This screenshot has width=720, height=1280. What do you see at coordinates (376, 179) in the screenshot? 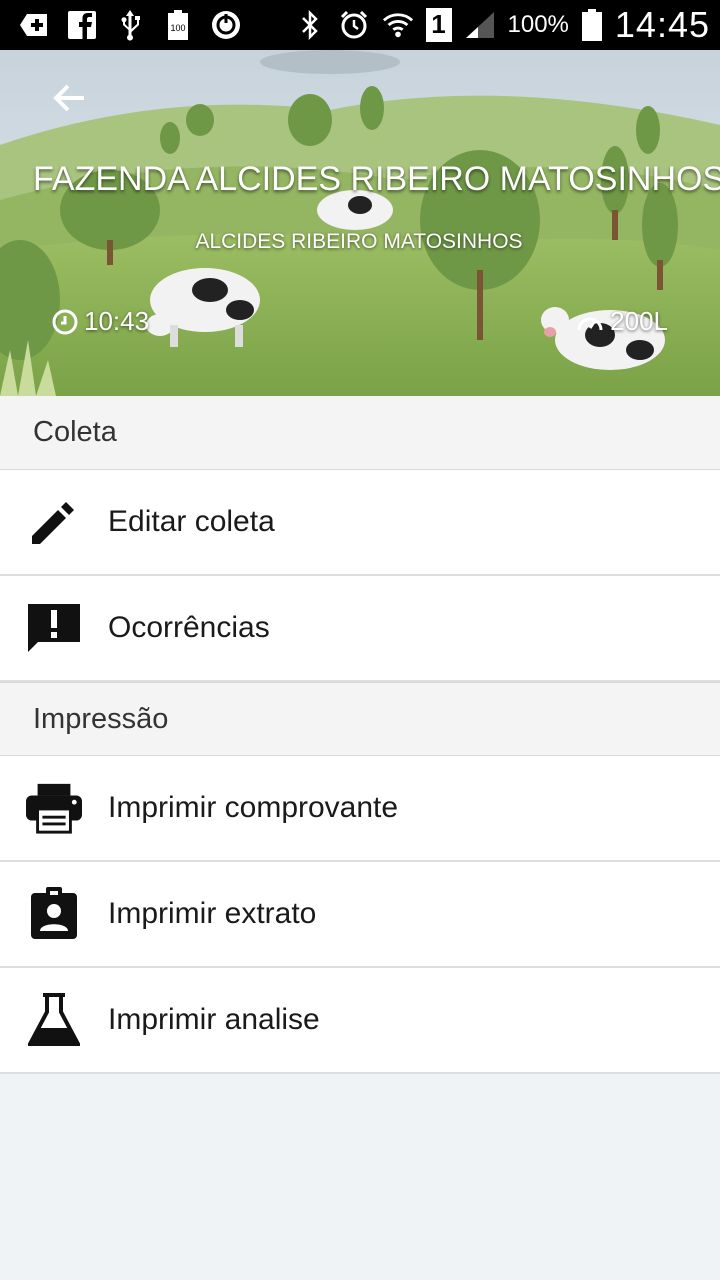
I see `farm-name: FAZENDA ALCIDES RIBEIRO MATOSINHOS` at bounding box center [376, 179].